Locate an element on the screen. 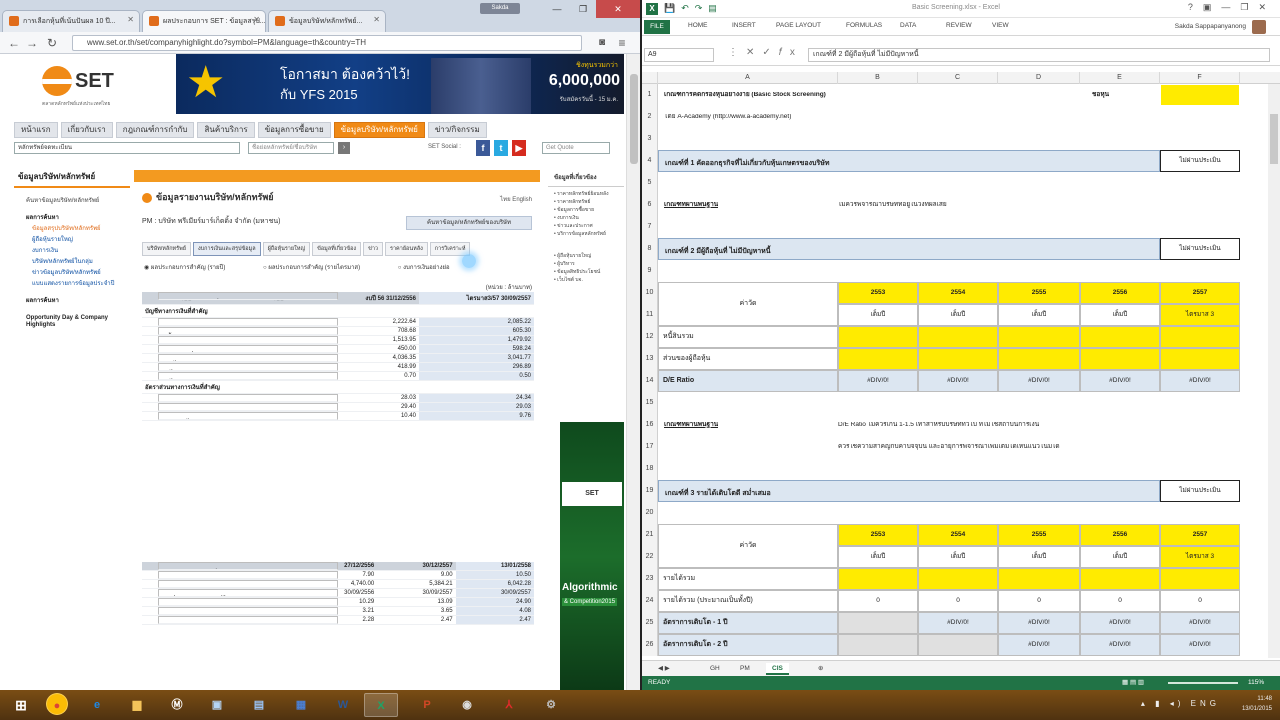 The height and width of the screenshot is (720, 1280). related-info-item: • ราคาหลักทรัพย์ย้อนหลัง is located at coordinates (586, 194).